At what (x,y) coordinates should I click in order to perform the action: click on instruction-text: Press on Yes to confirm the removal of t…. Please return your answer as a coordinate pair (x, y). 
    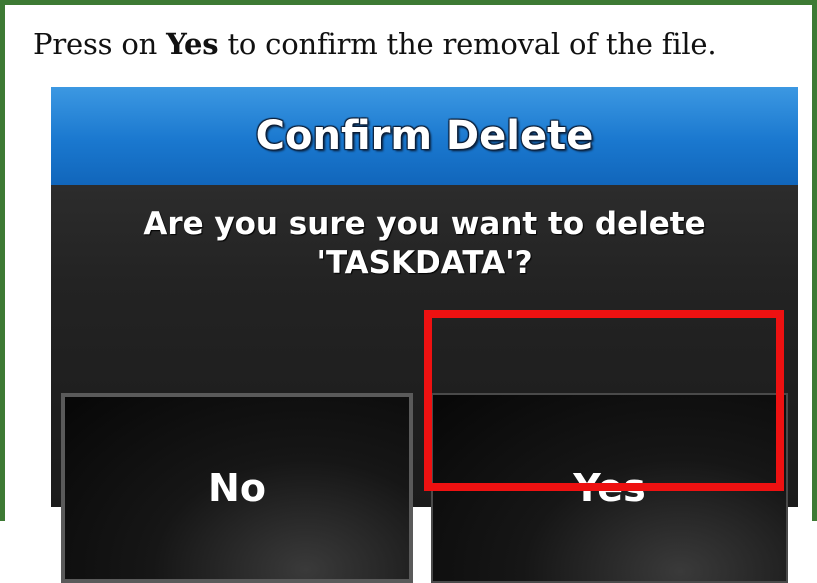
    Looking at the image, I should click on (375, 44).